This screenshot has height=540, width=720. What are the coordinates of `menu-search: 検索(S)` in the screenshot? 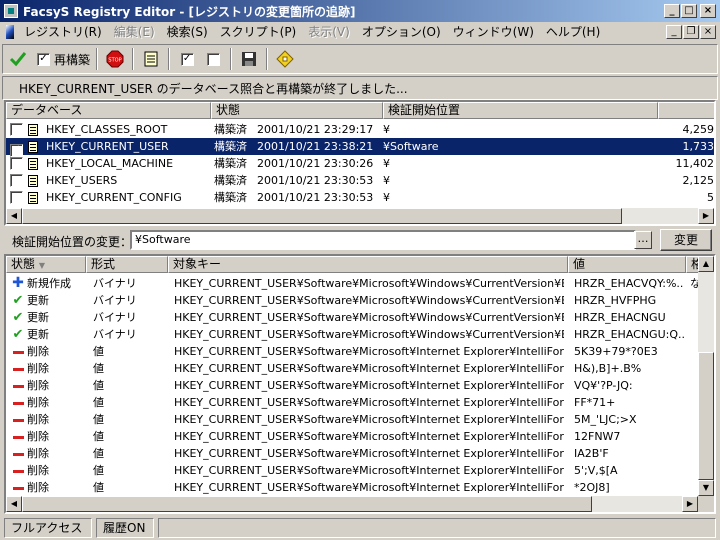 It's located at (187, 32).